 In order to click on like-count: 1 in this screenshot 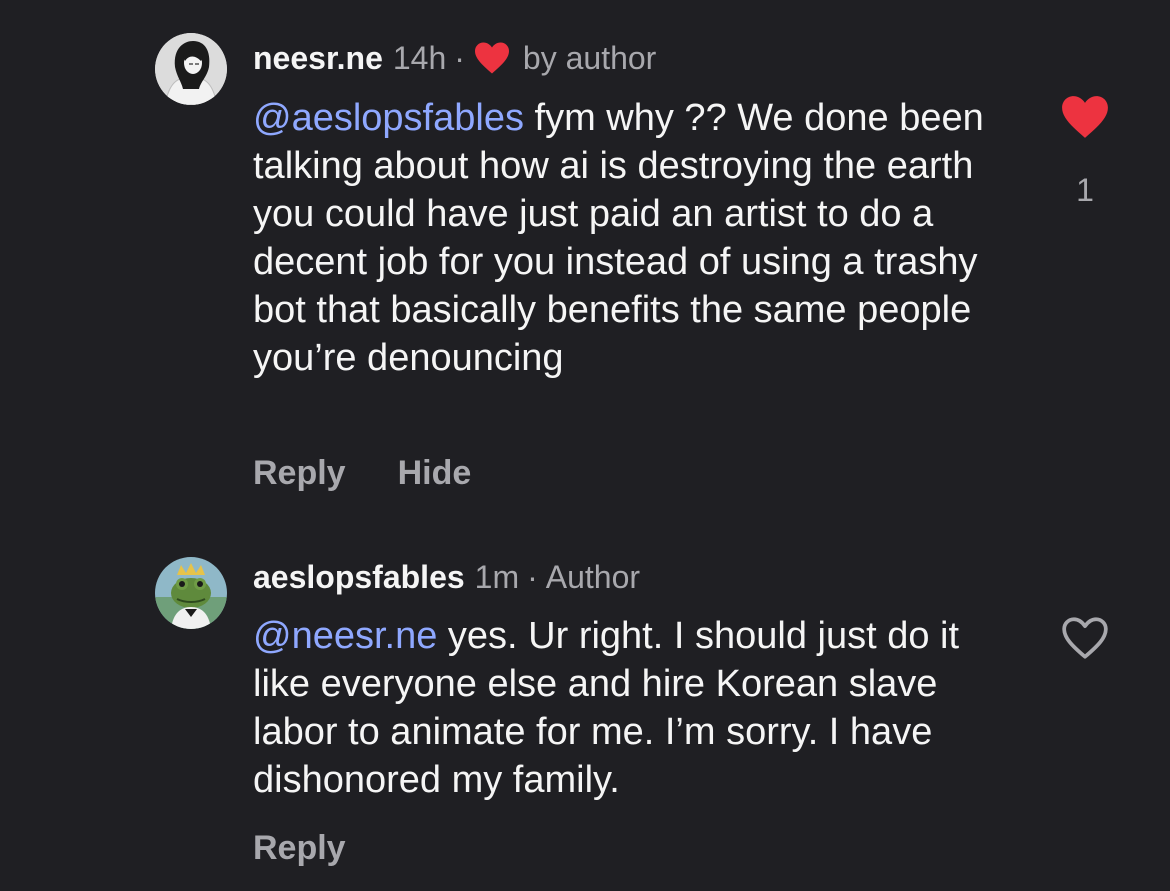, I will do `click(1085, 190)`.